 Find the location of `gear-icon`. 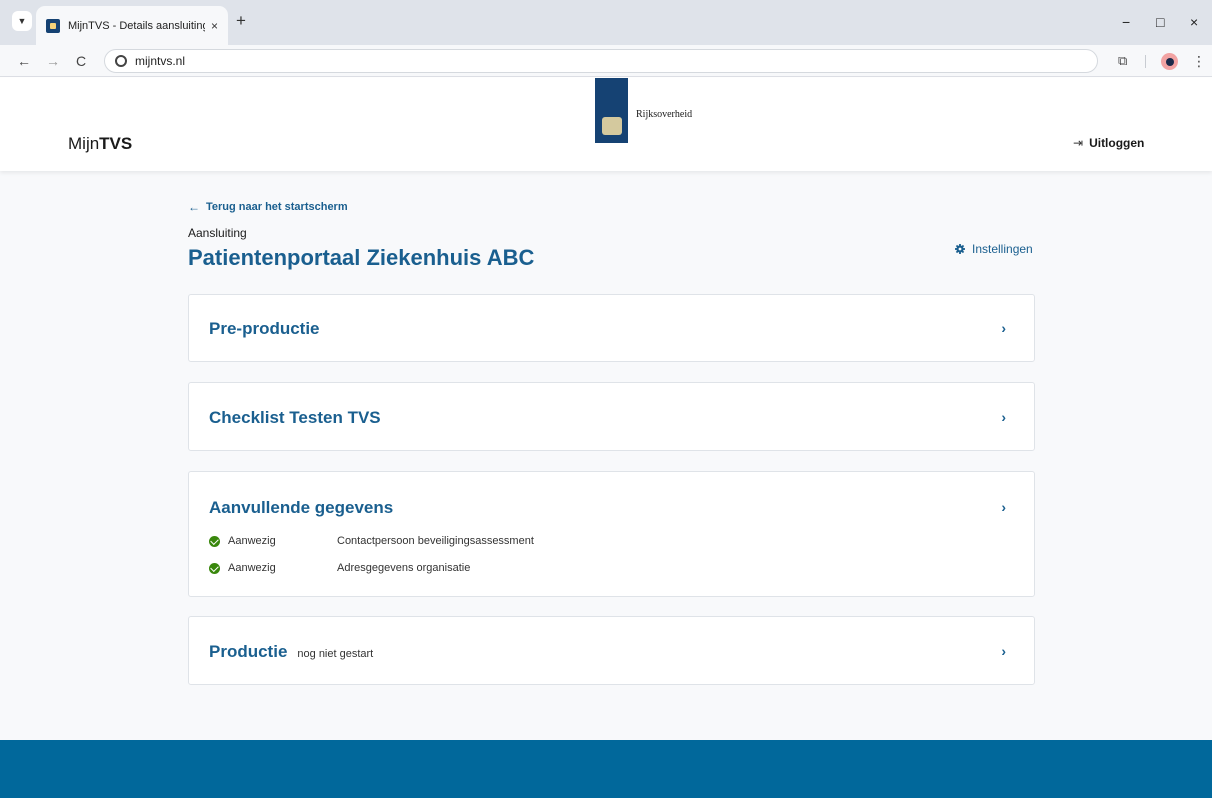

gear-icon is located at coordinates (960, 249).